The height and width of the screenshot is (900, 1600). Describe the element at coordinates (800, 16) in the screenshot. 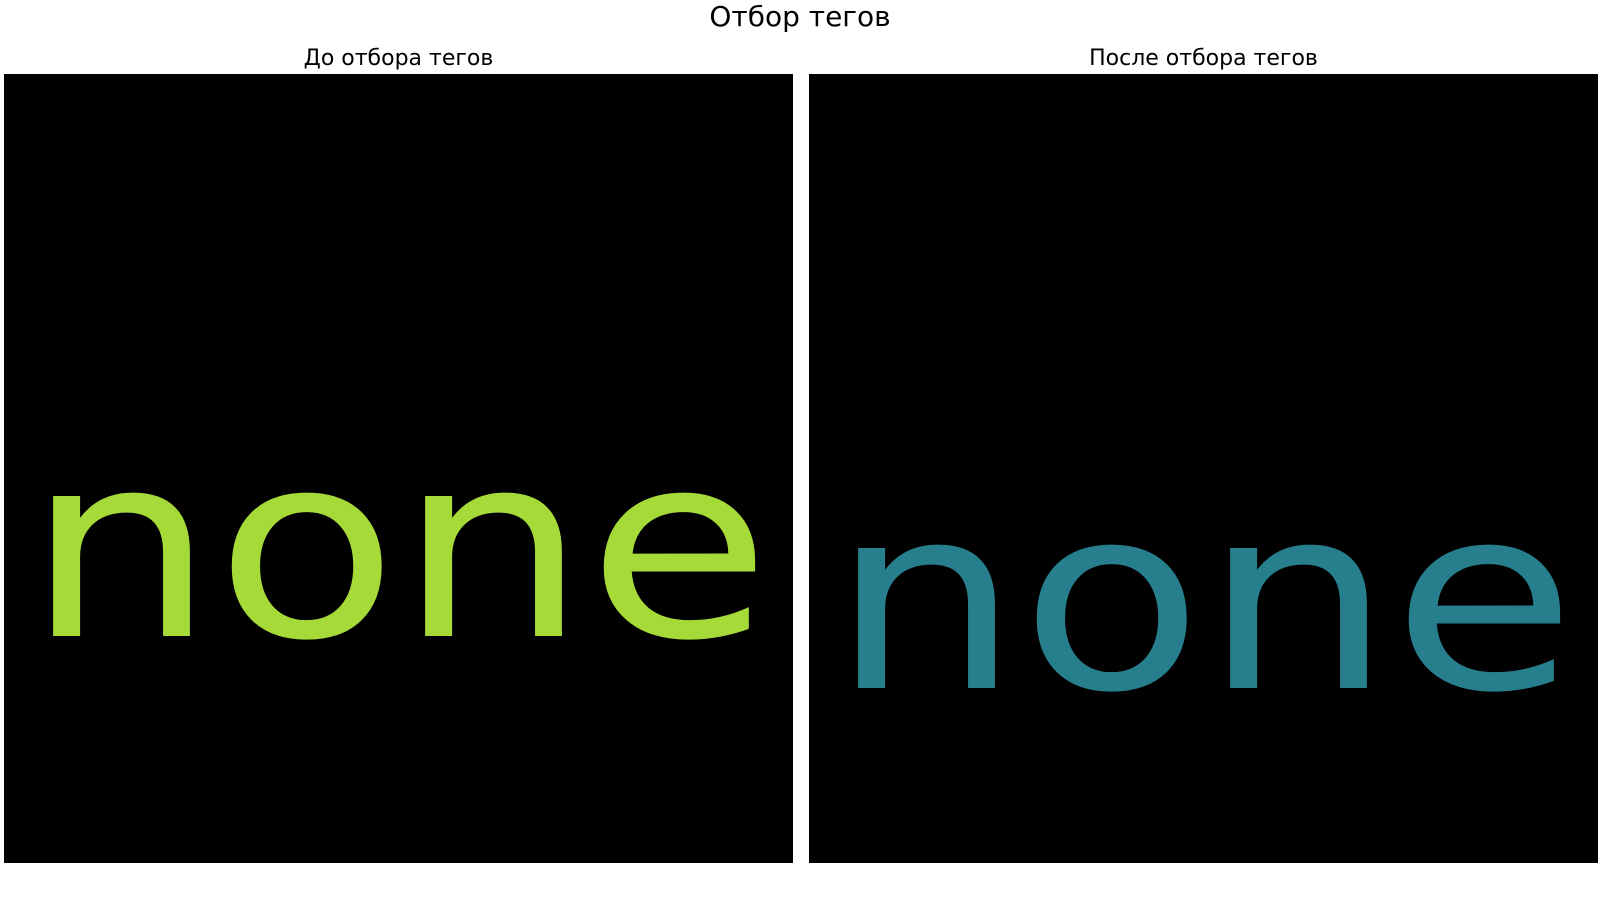

I see `figure-title: Отбор тегов` at that location.